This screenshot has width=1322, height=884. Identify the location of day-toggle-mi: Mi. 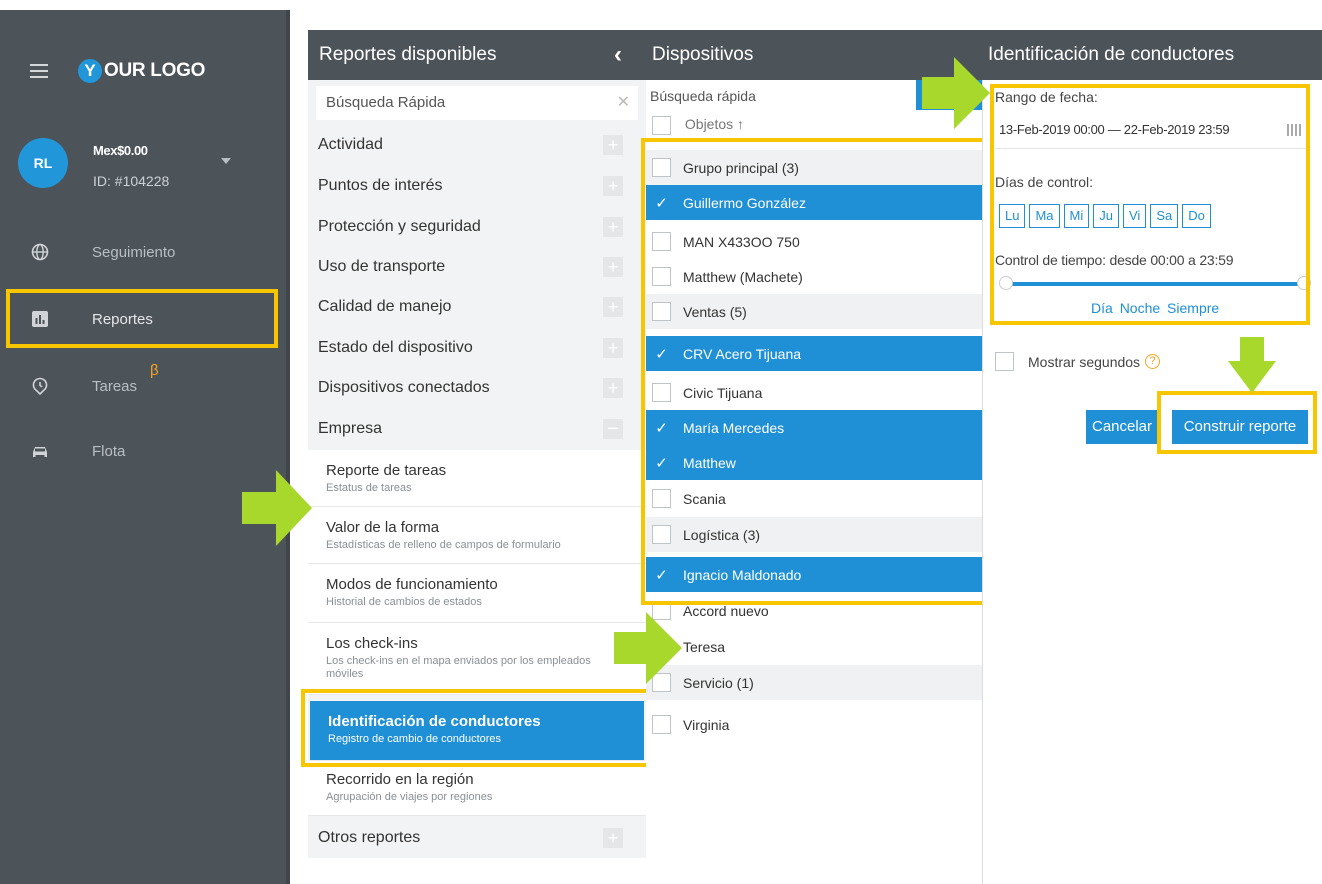
(1076, 216).